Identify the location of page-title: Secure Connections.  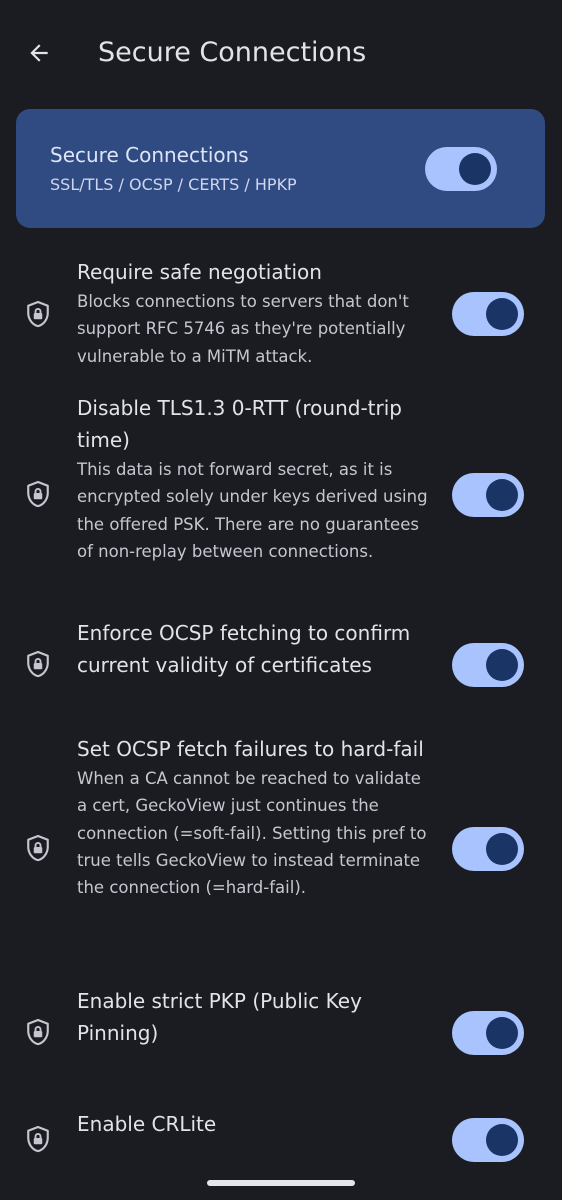
(232, 52).